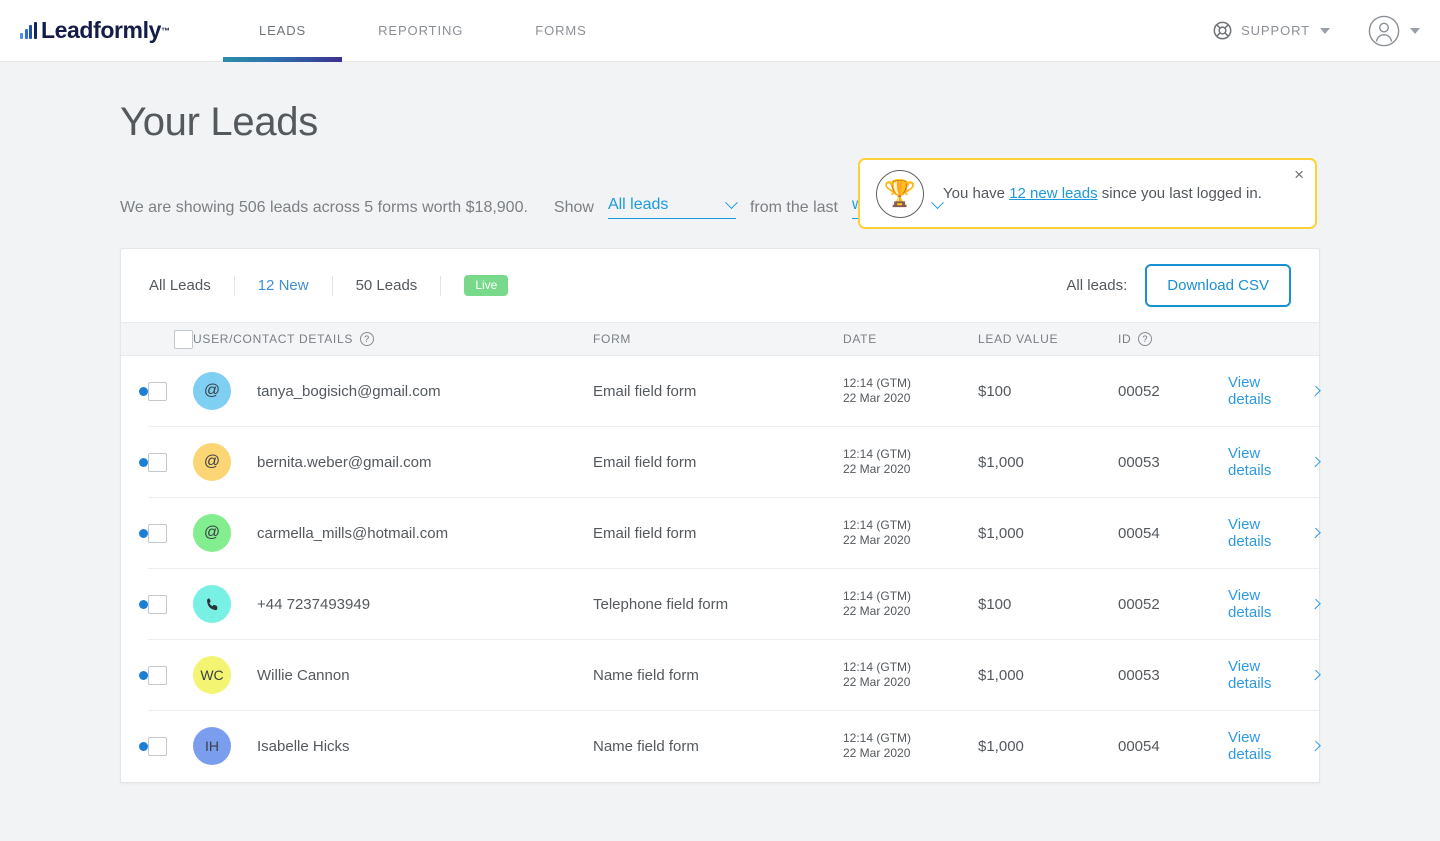 This screenshot has height=841, width=1440. Describe the element at coordinates (303, 746) in the screenshot. I see `contact-value: Isabelle Hicks` at that location.